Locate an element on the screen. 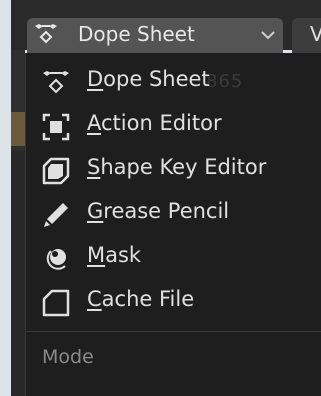 This screenshot has width=321, height=396. menu-section-label: Mode is located at coordinates (68, 357).